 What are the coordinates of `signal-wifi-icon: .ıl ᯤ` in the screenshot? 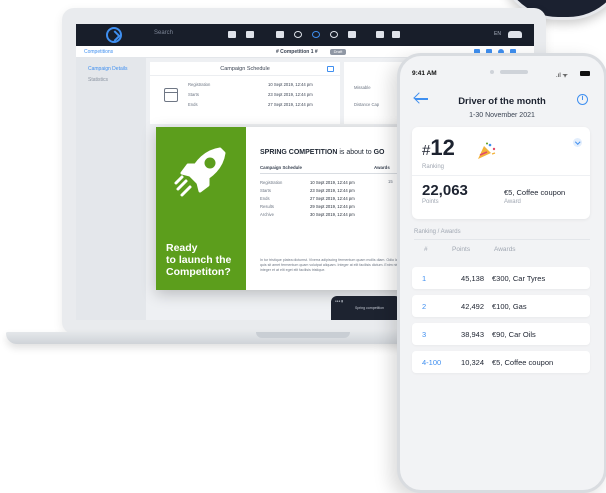 It's located at (562, 76).